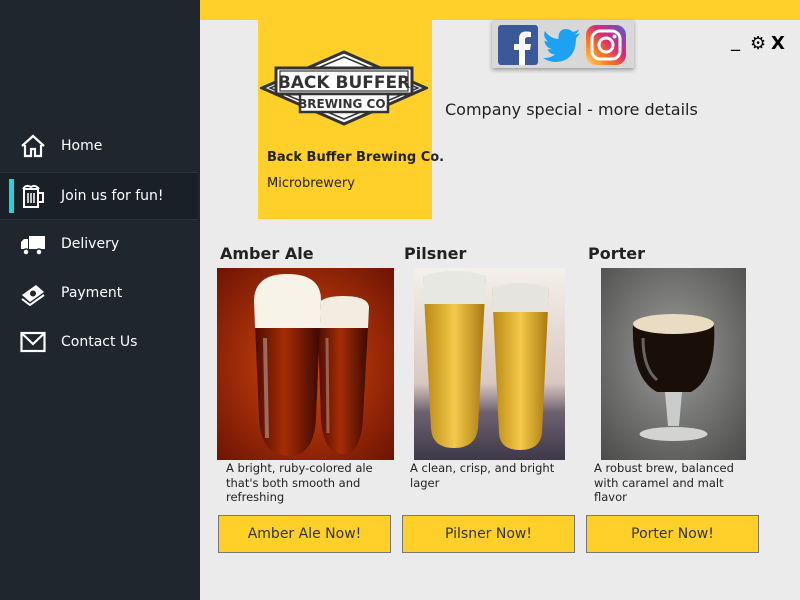 The image size is (800, 600). I want to click on minimize-button: _, so click(735, 41).